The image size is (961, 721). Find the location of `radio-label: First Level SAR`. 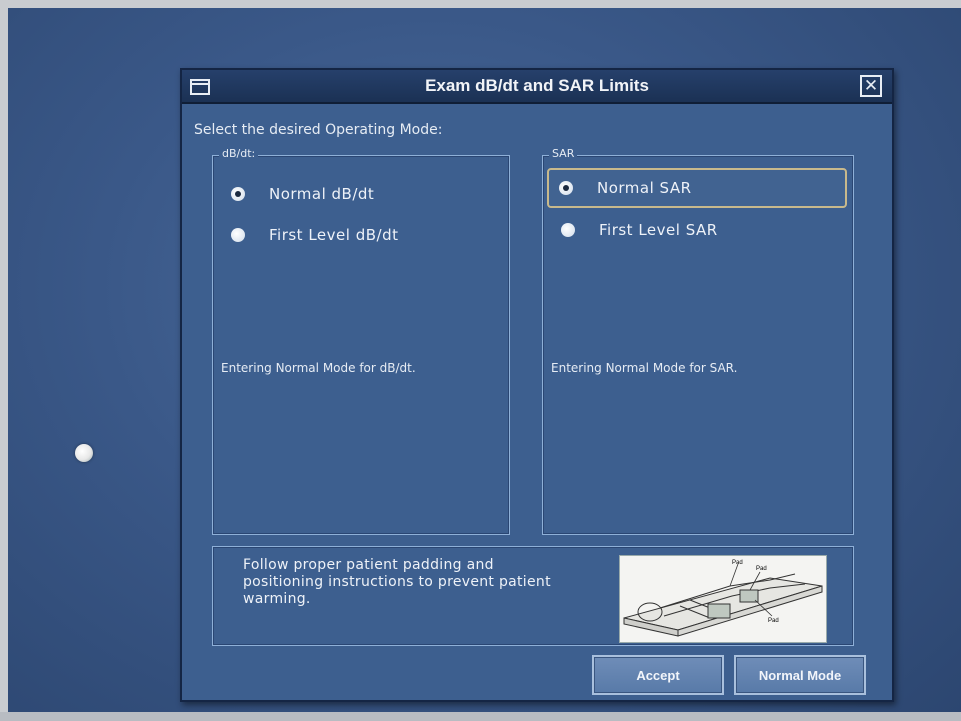

radio-label: First Level SAR is located at coordinates (658, 230).